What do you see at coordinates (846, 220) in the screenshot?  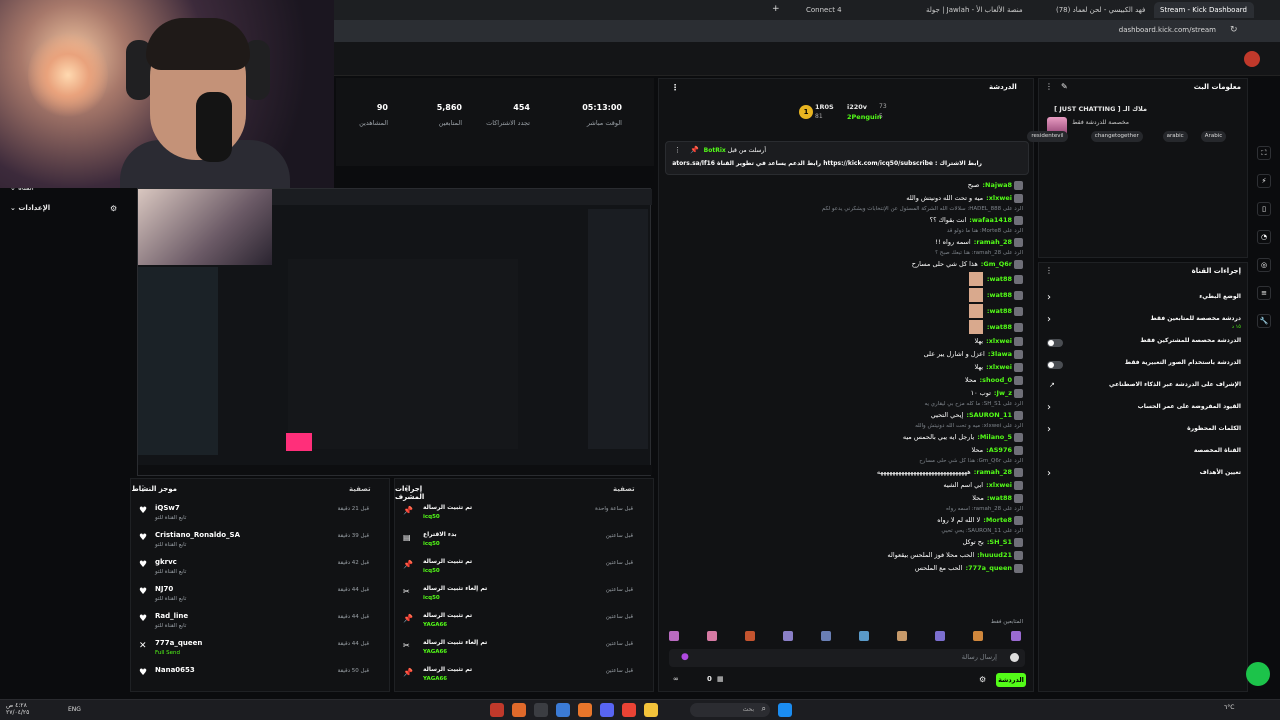 I see `chat-message: wafaa1418:انت بقواك ؟؟` at bounding box center [846, 220].